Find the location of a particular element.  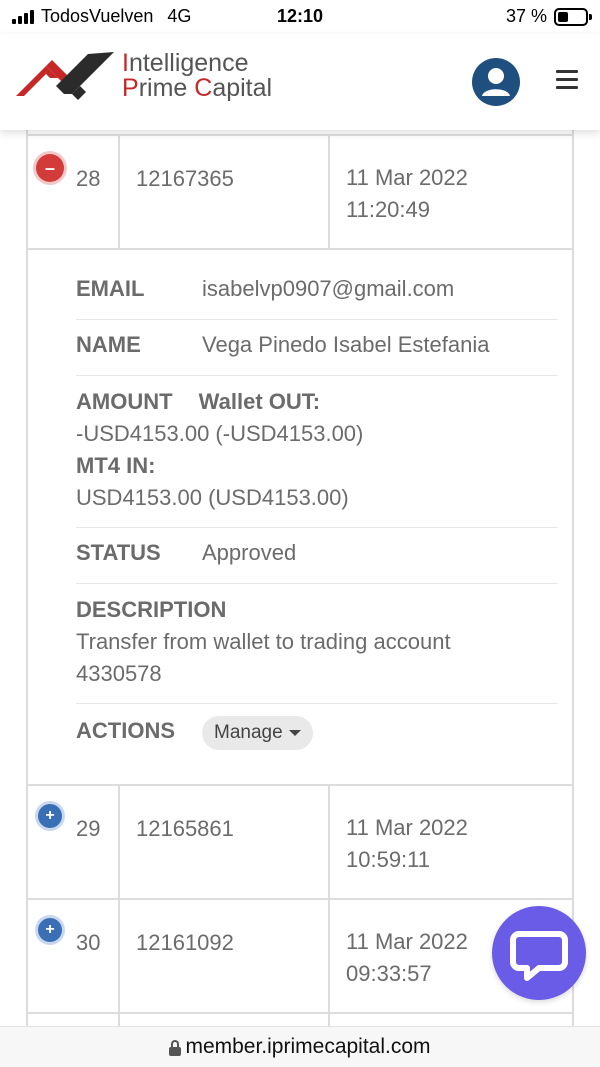

email-value: isabelvp0907@gmail.com is located at coordinates (328, 288).